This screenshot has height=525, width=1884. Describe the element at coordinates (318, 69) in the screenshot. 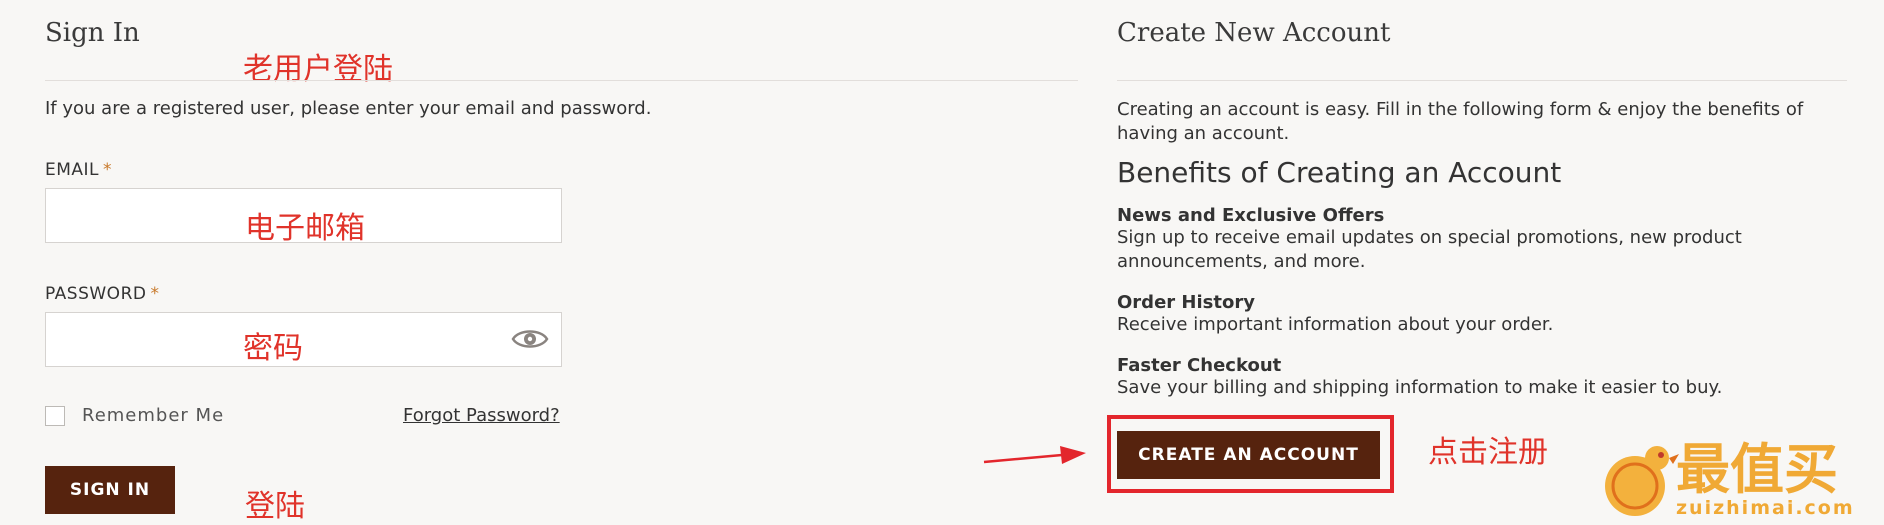

I see `annotation-old-user-login: 老用户登陆` at that location.